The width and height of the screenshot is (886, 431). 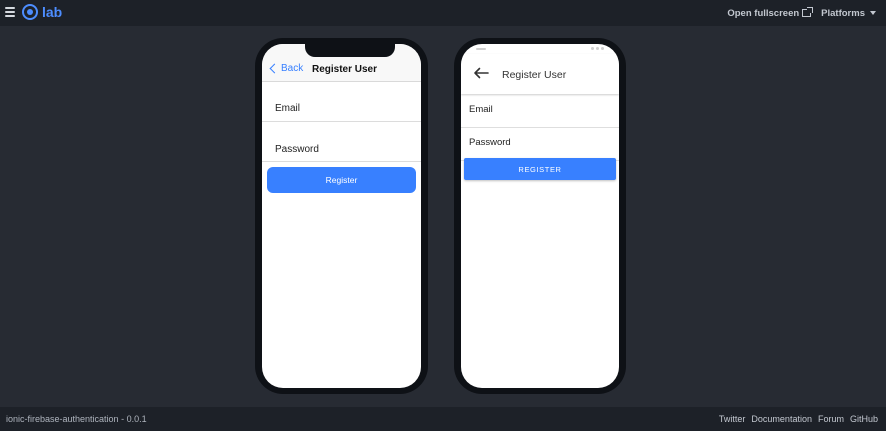 What do you see at coordinates (843, 13) in the screenshot?
I see `platforms-label: Platforms` at bounding box center [843, 13].